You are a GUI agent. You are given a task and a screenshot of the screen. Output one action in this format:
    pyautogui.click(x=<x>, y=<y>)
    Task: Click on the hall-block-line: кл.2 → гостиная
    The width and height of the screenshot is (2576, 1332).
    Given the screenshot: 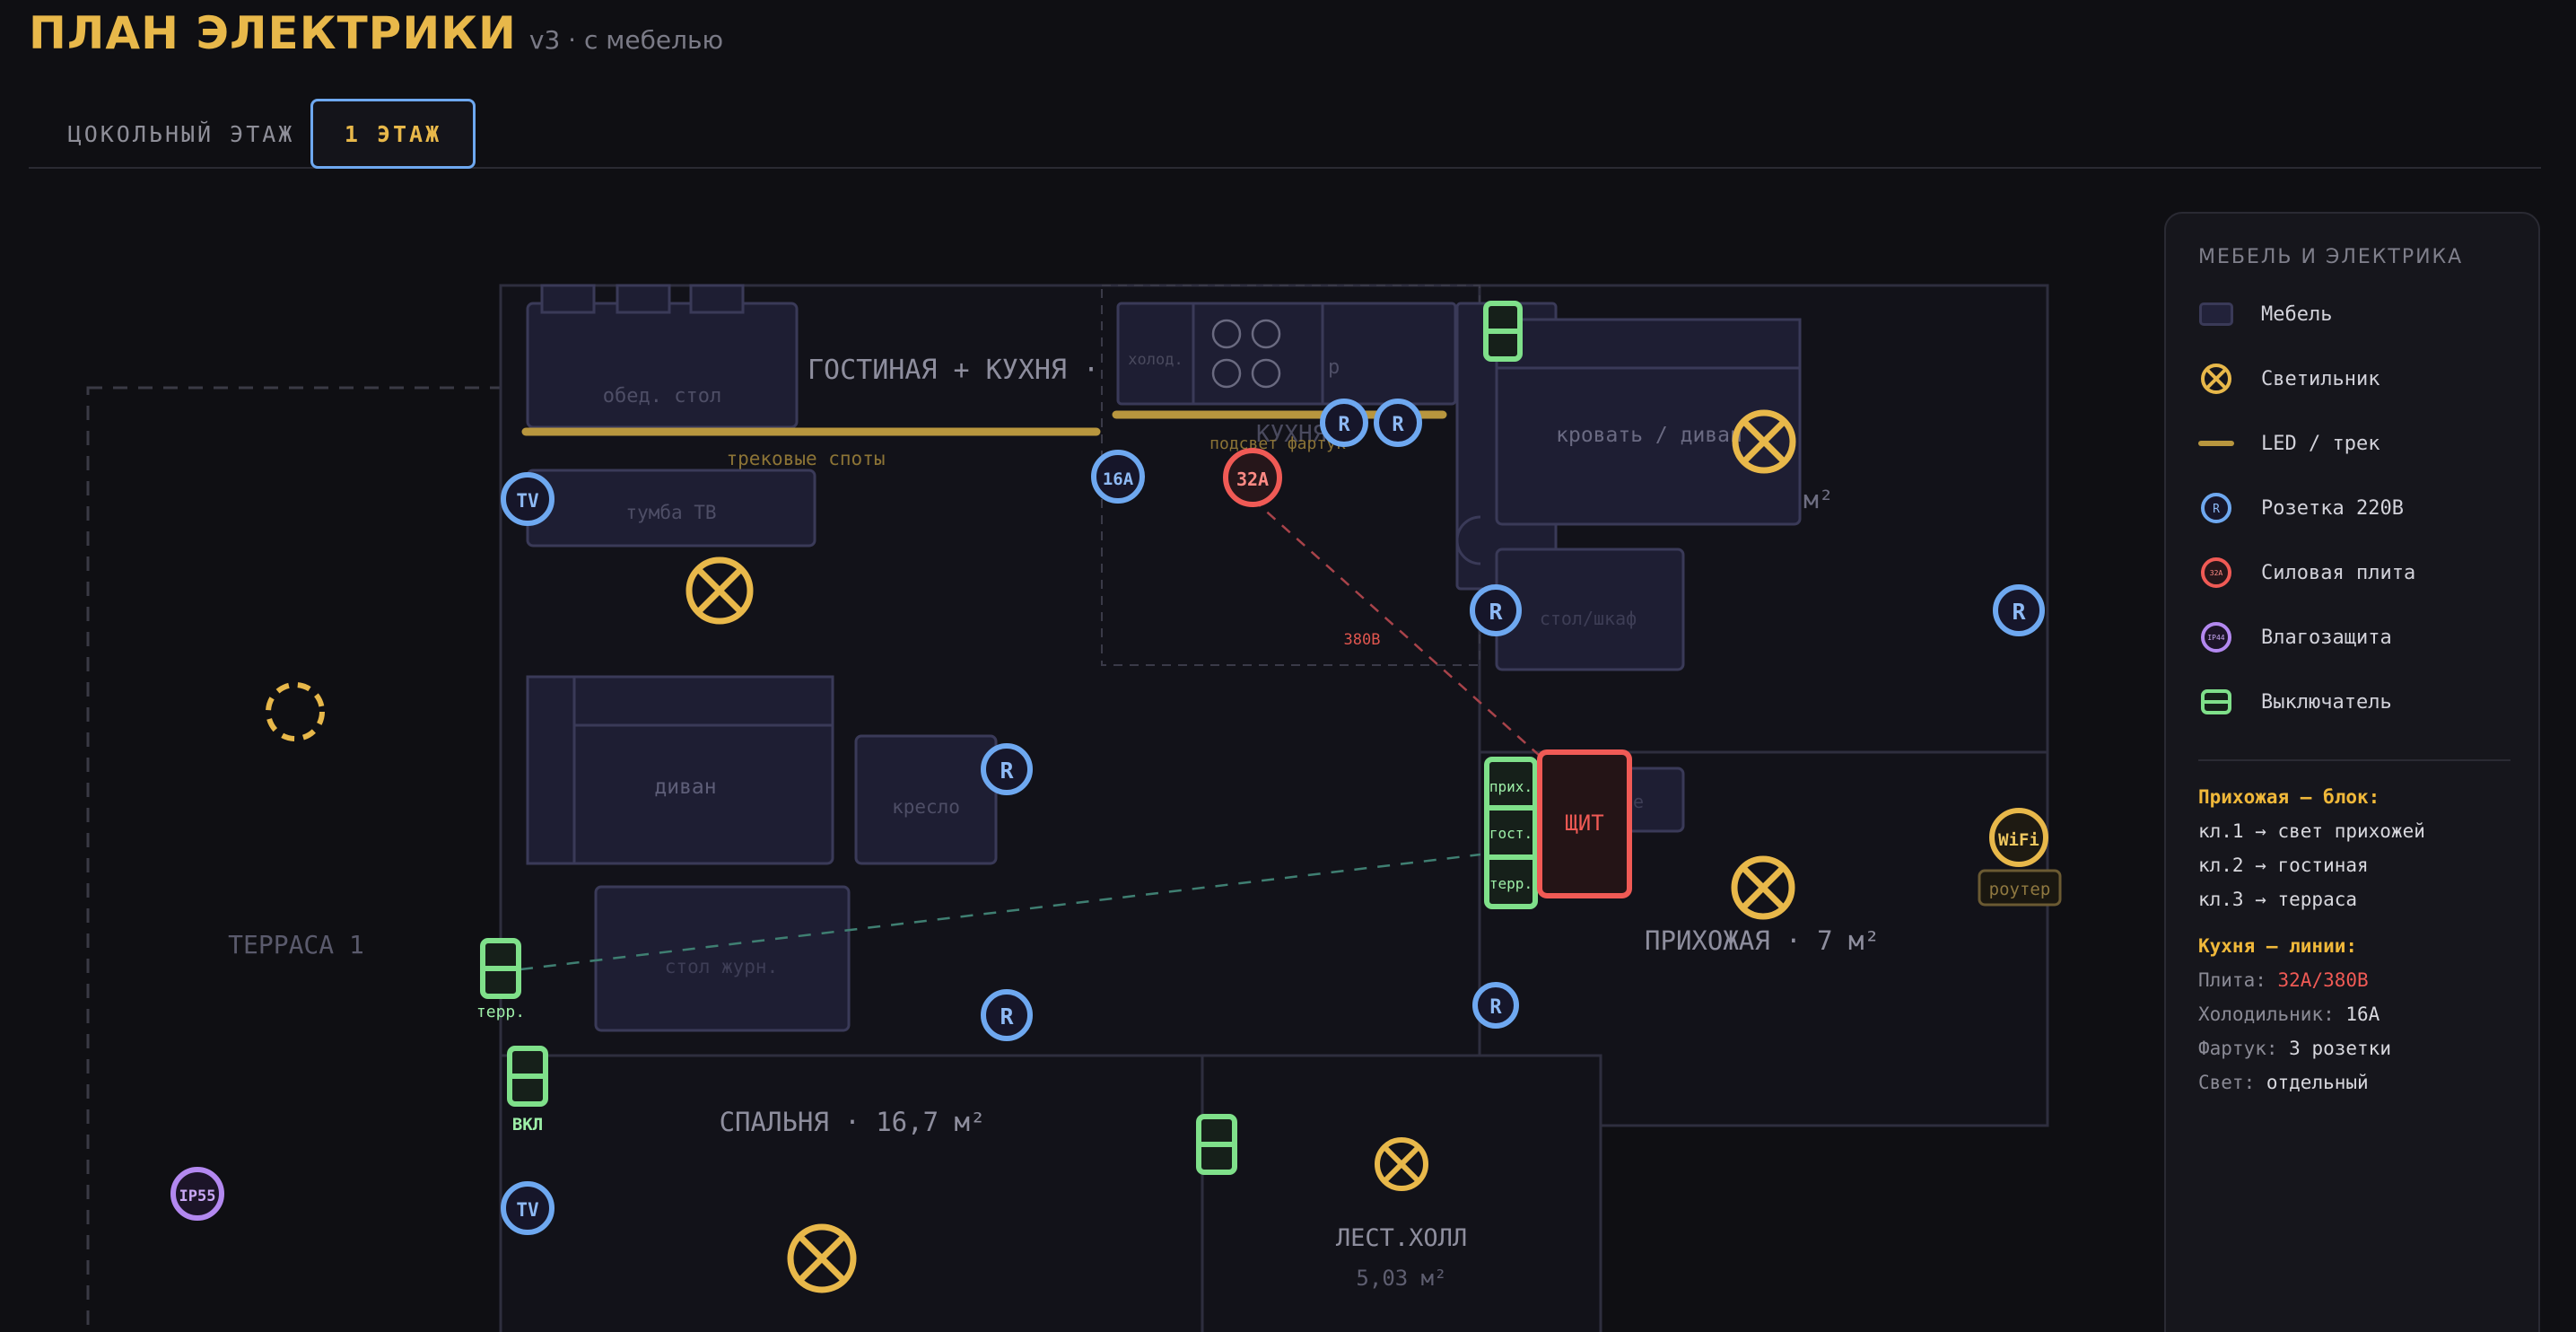 What is the action you would take?
    pyautogui.click(x=2283, y=865)
    